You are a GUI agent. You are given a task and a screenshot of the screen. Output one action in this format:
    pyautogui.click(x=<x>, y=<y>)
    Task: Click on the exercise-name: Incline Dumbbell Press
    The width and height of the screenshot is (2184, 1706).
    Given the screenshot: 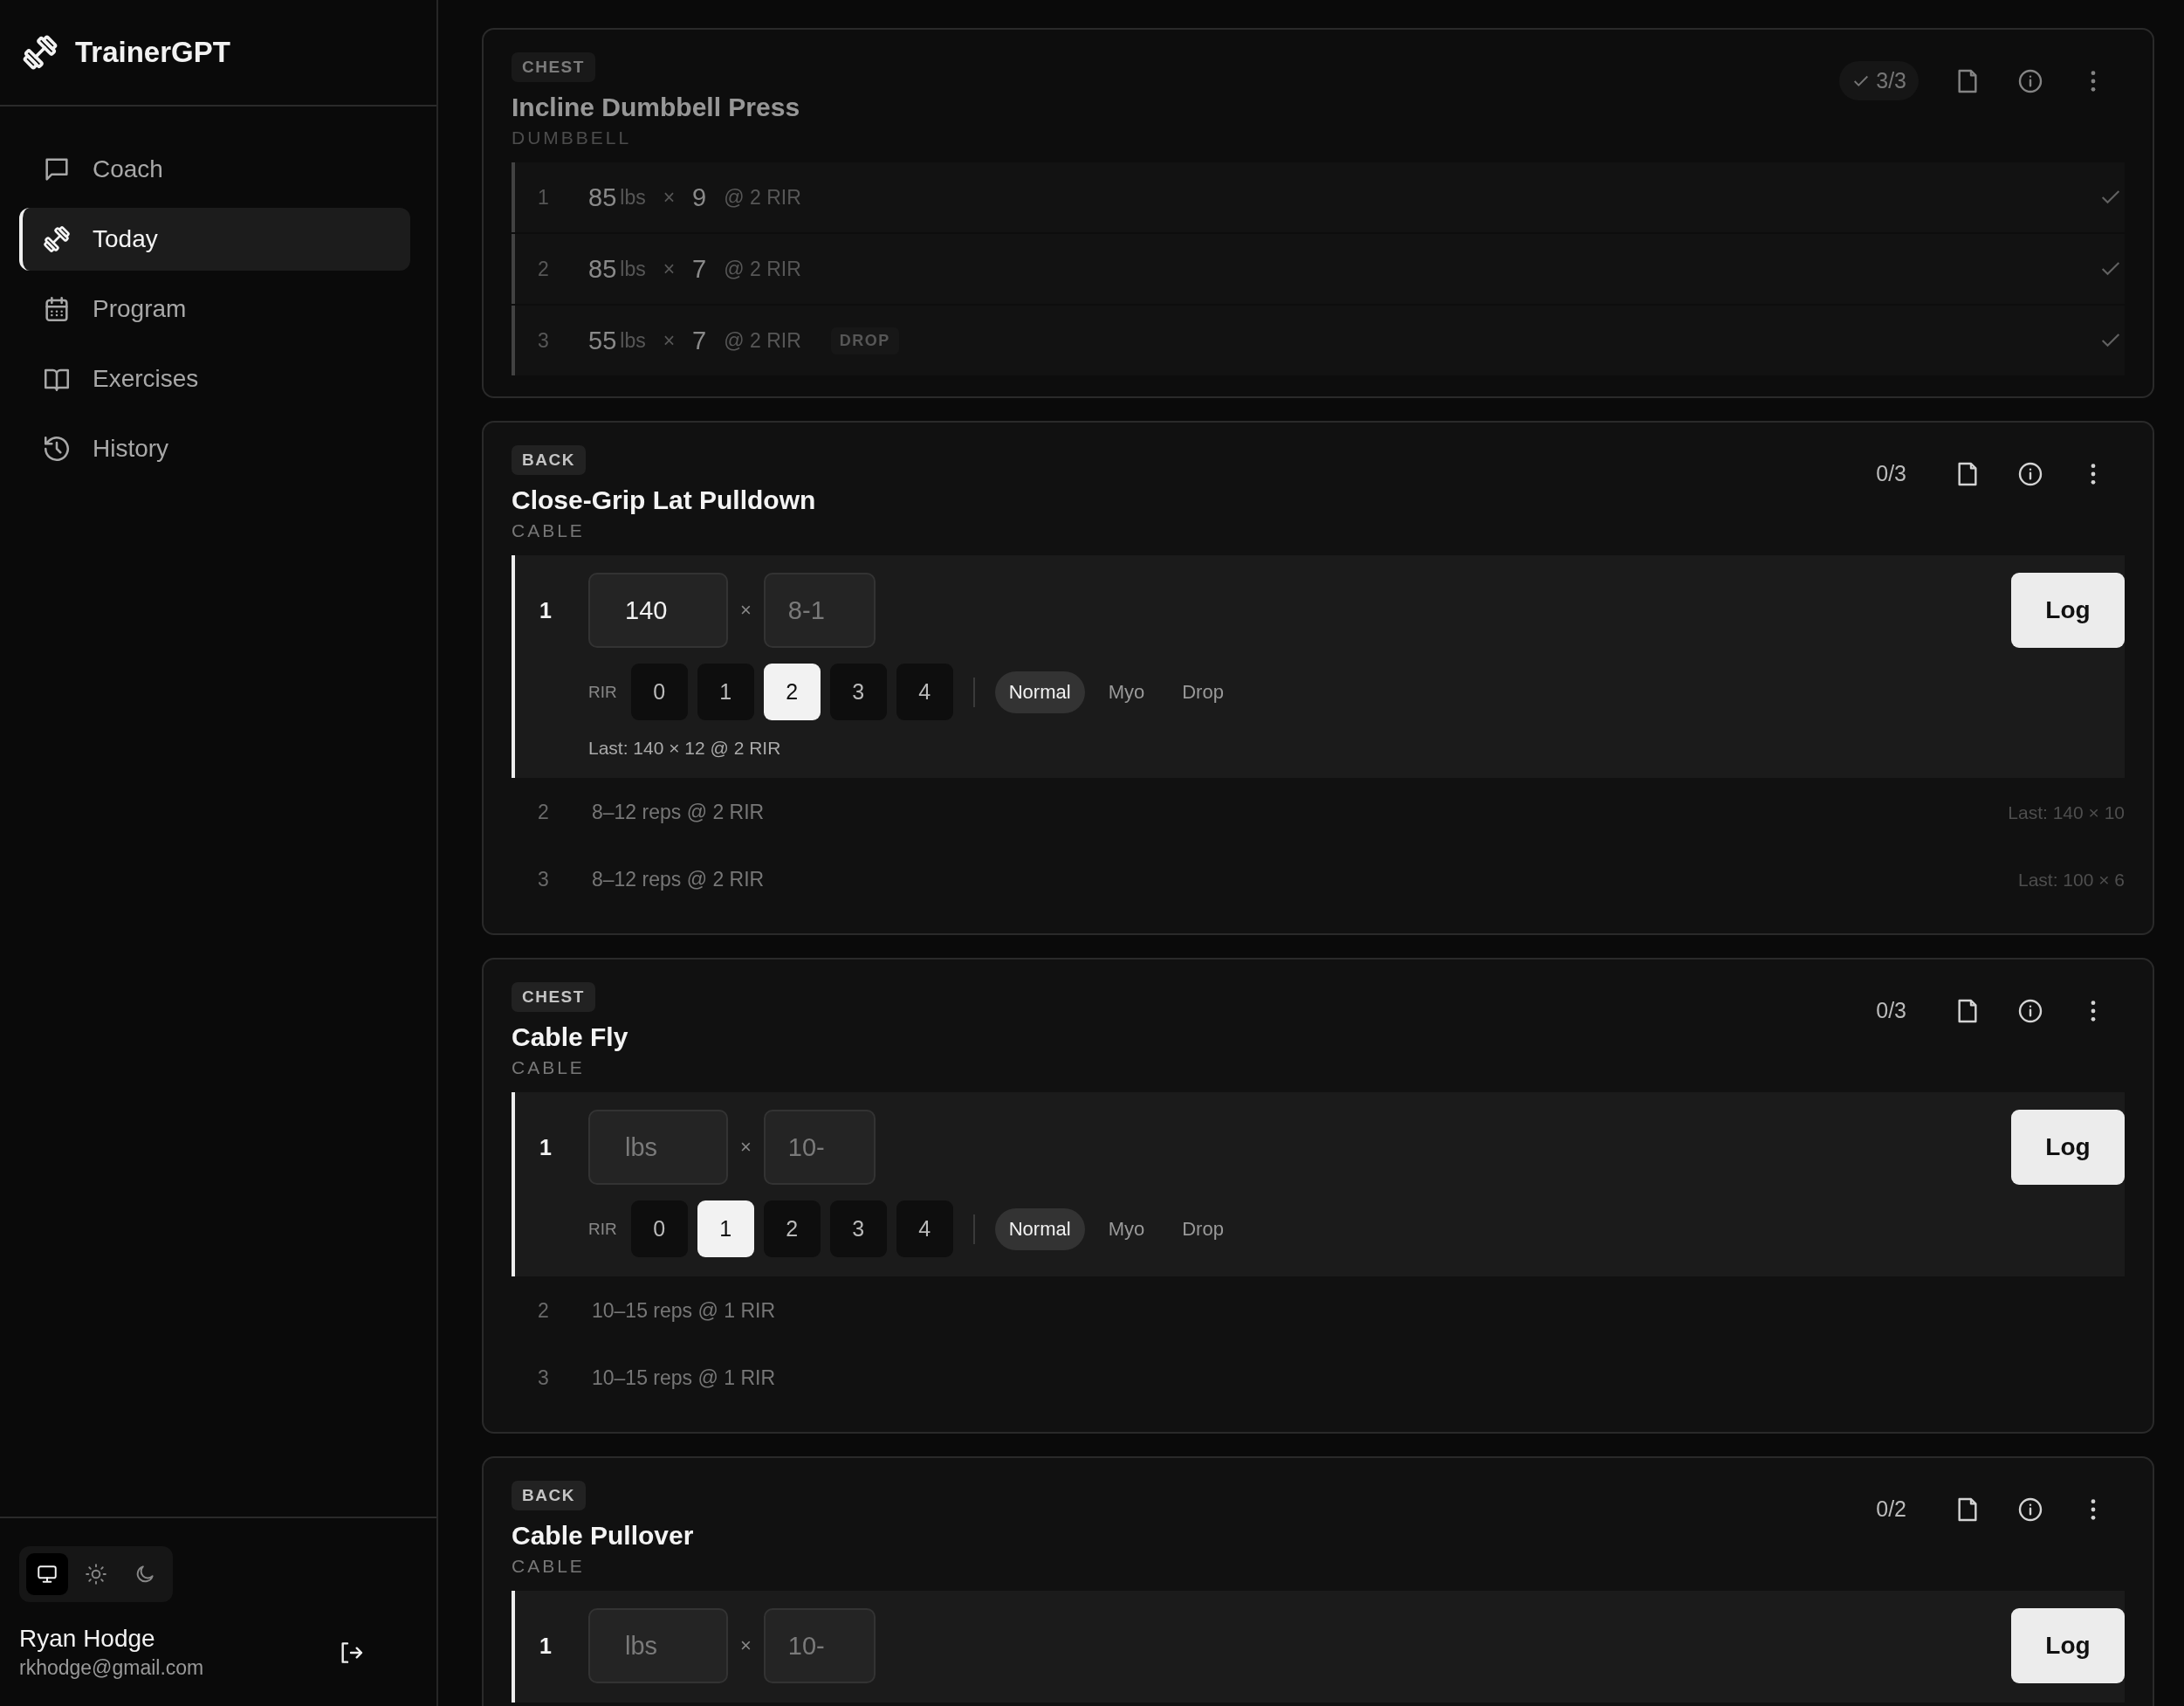 What is the action you would take?
    pyautogui.click(x=656, y=107)
    